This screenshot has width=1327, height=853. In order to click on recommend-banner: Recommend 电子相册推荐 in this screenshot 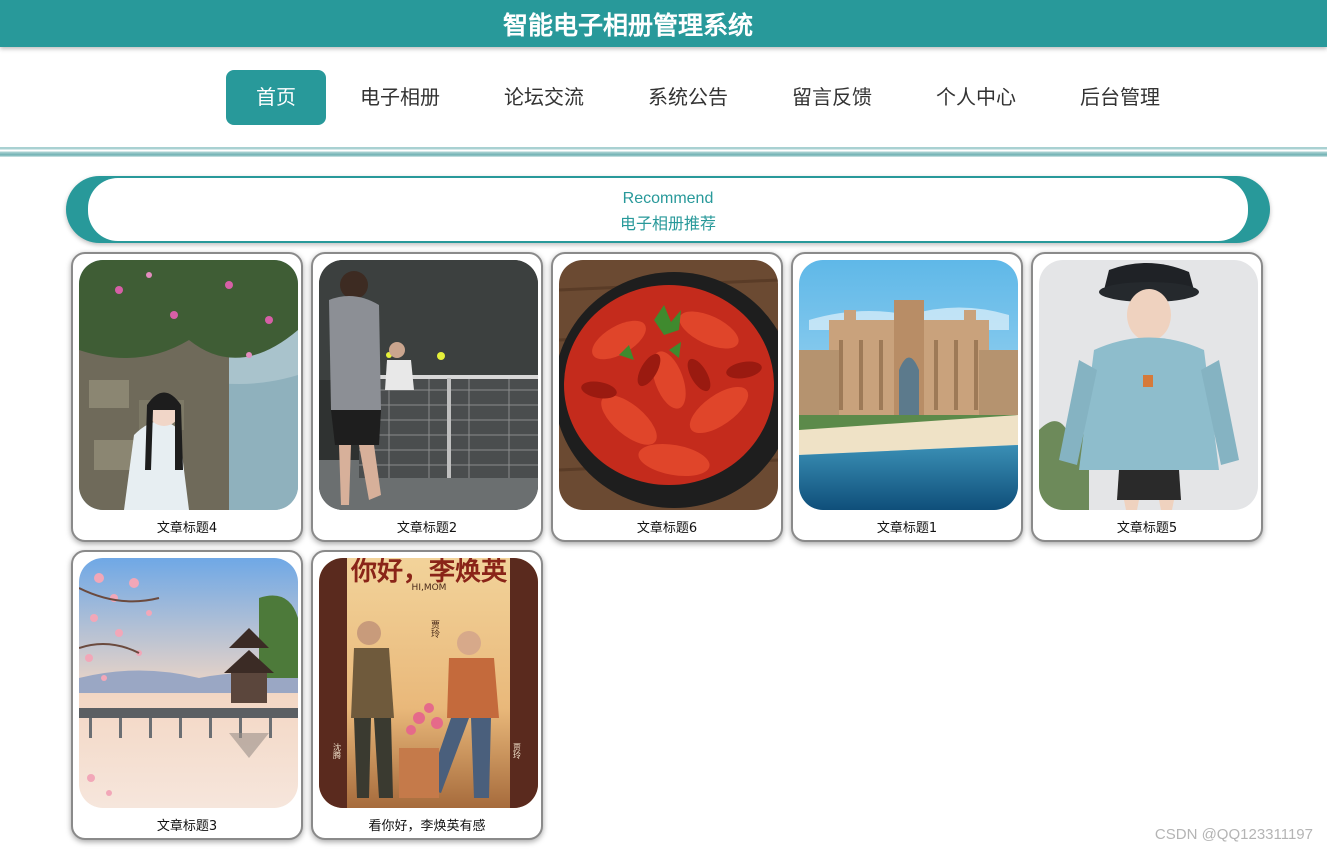, I will do `click(668, 209)`.